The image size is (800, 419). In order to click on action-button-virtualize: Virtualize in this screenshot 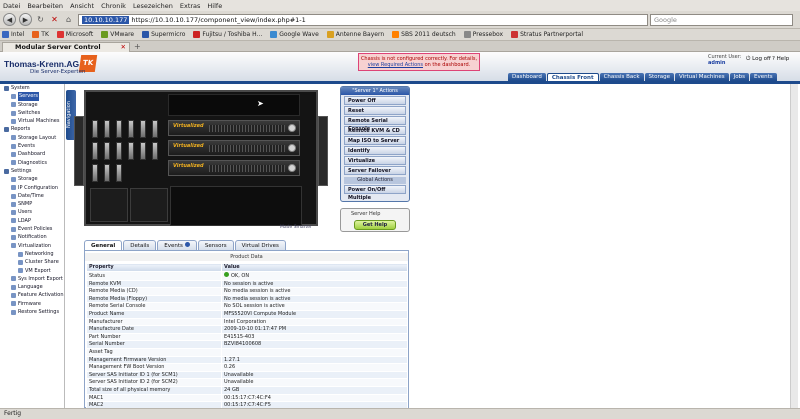, I will do `click(375, 160)`.